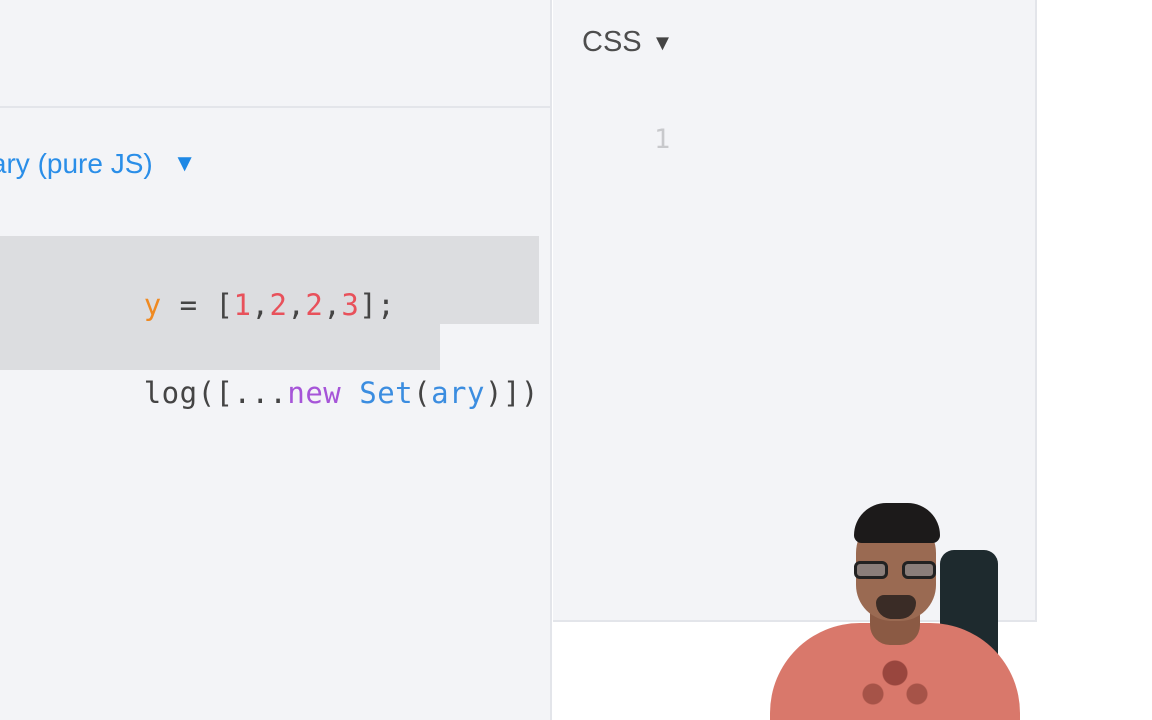  I want to click on code-token: = [, so click(197, 305).